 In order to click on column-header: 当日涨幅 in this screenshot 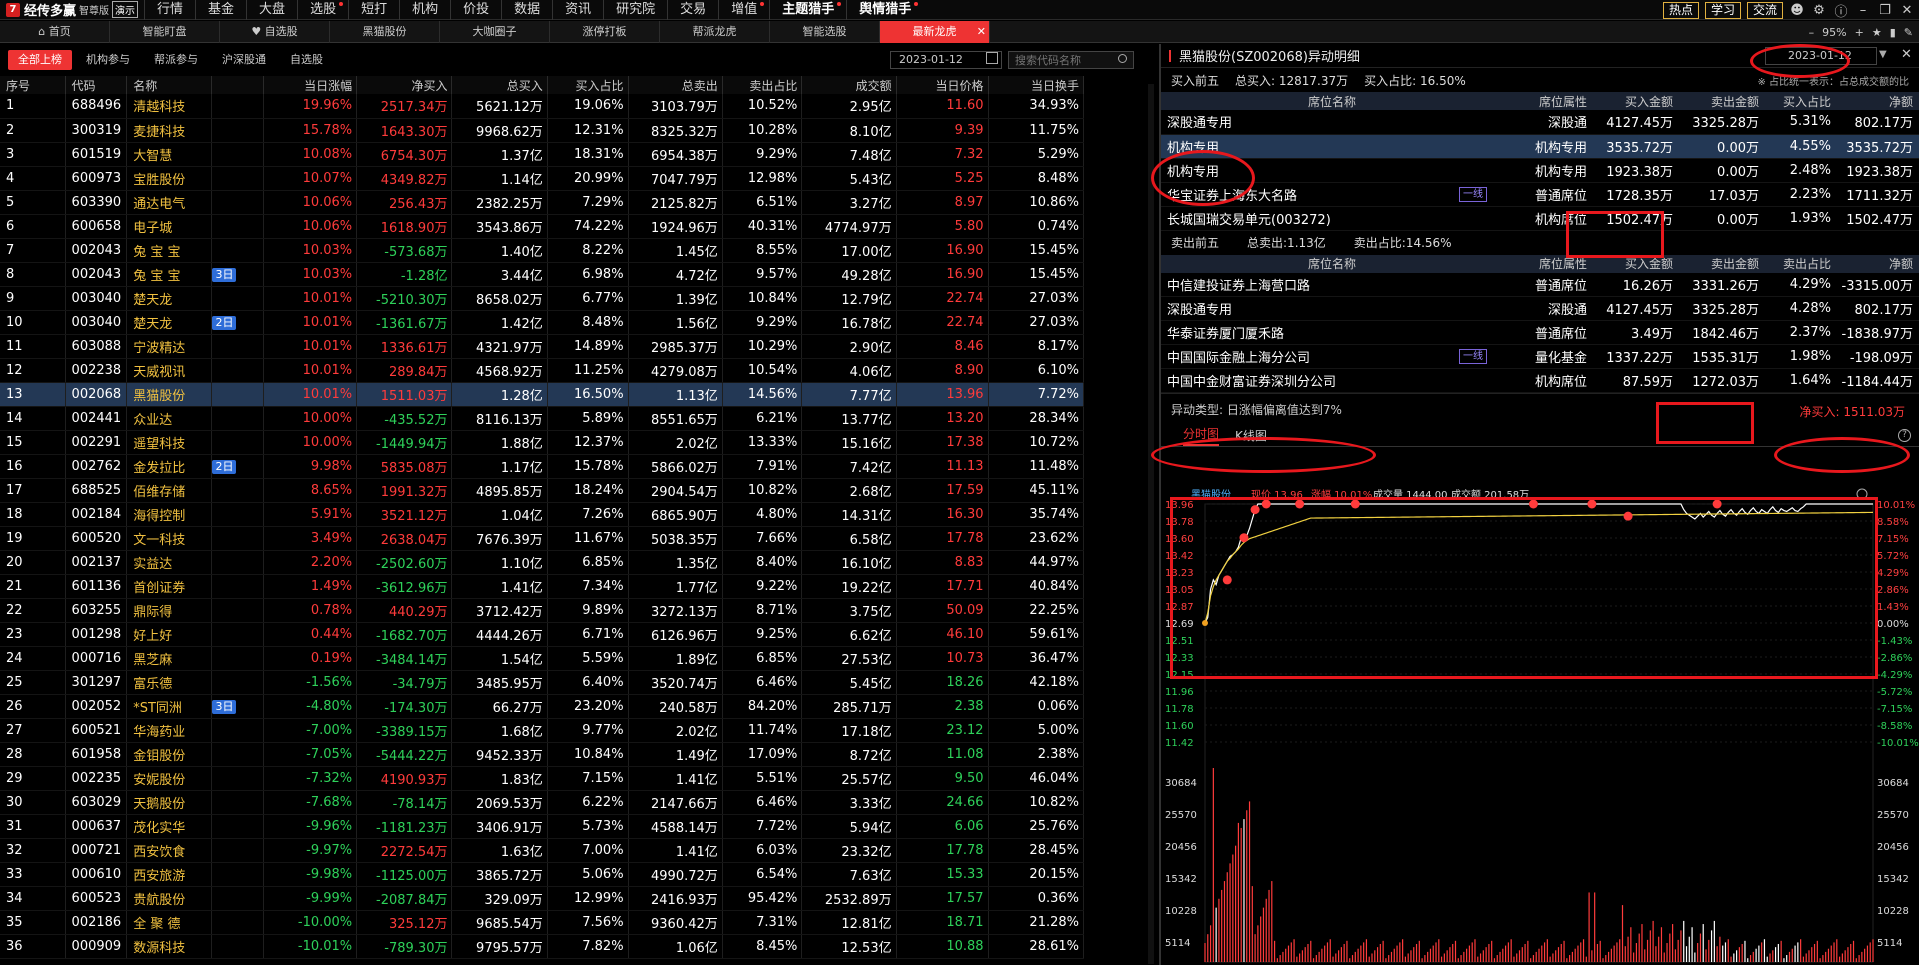, I will do `click(310, 85)`.